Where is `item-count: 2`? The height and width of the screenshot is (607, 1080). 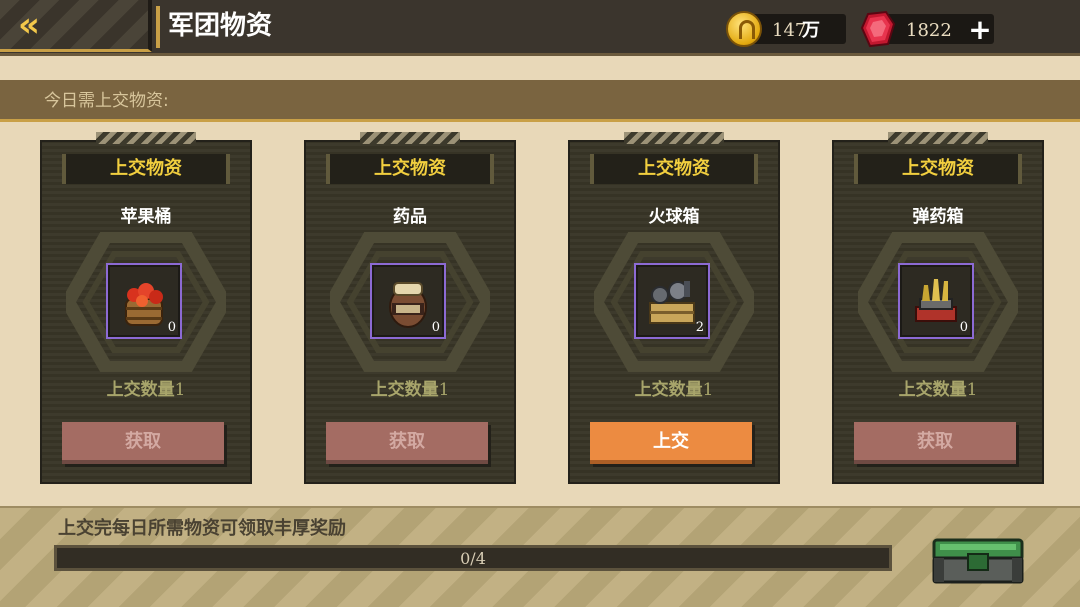 item-count: 2 is located at coordinates (699, 327).